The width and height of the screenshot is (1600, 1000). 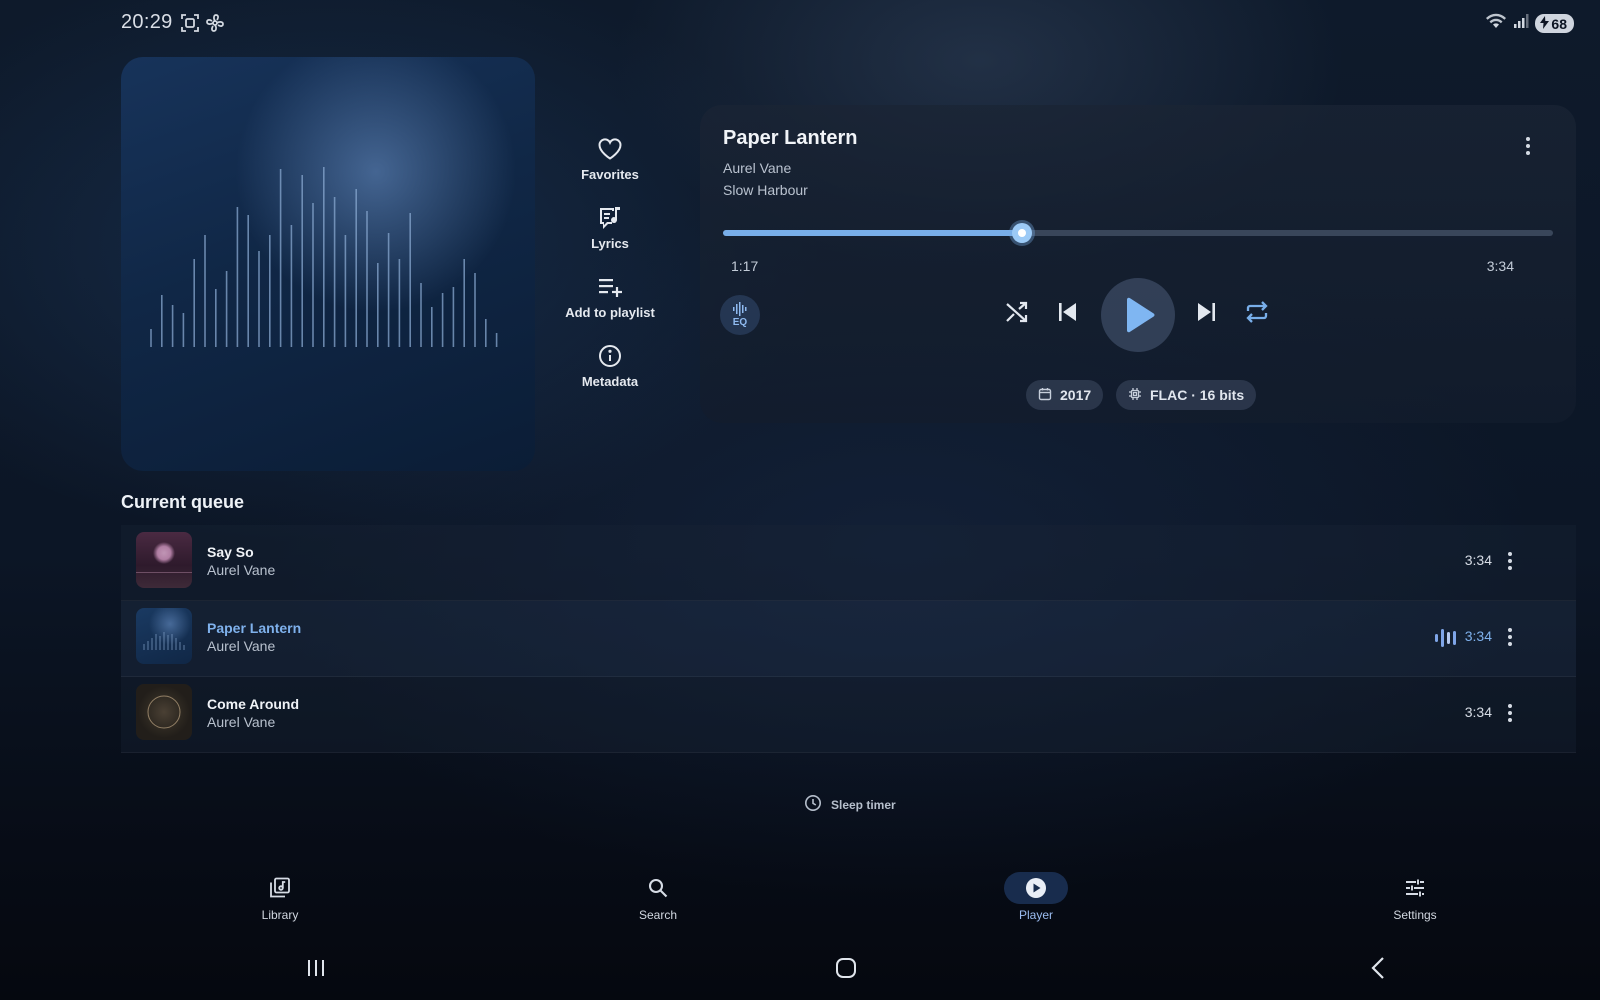 I want to click on repeat-button, so click(x=1257, y=312).